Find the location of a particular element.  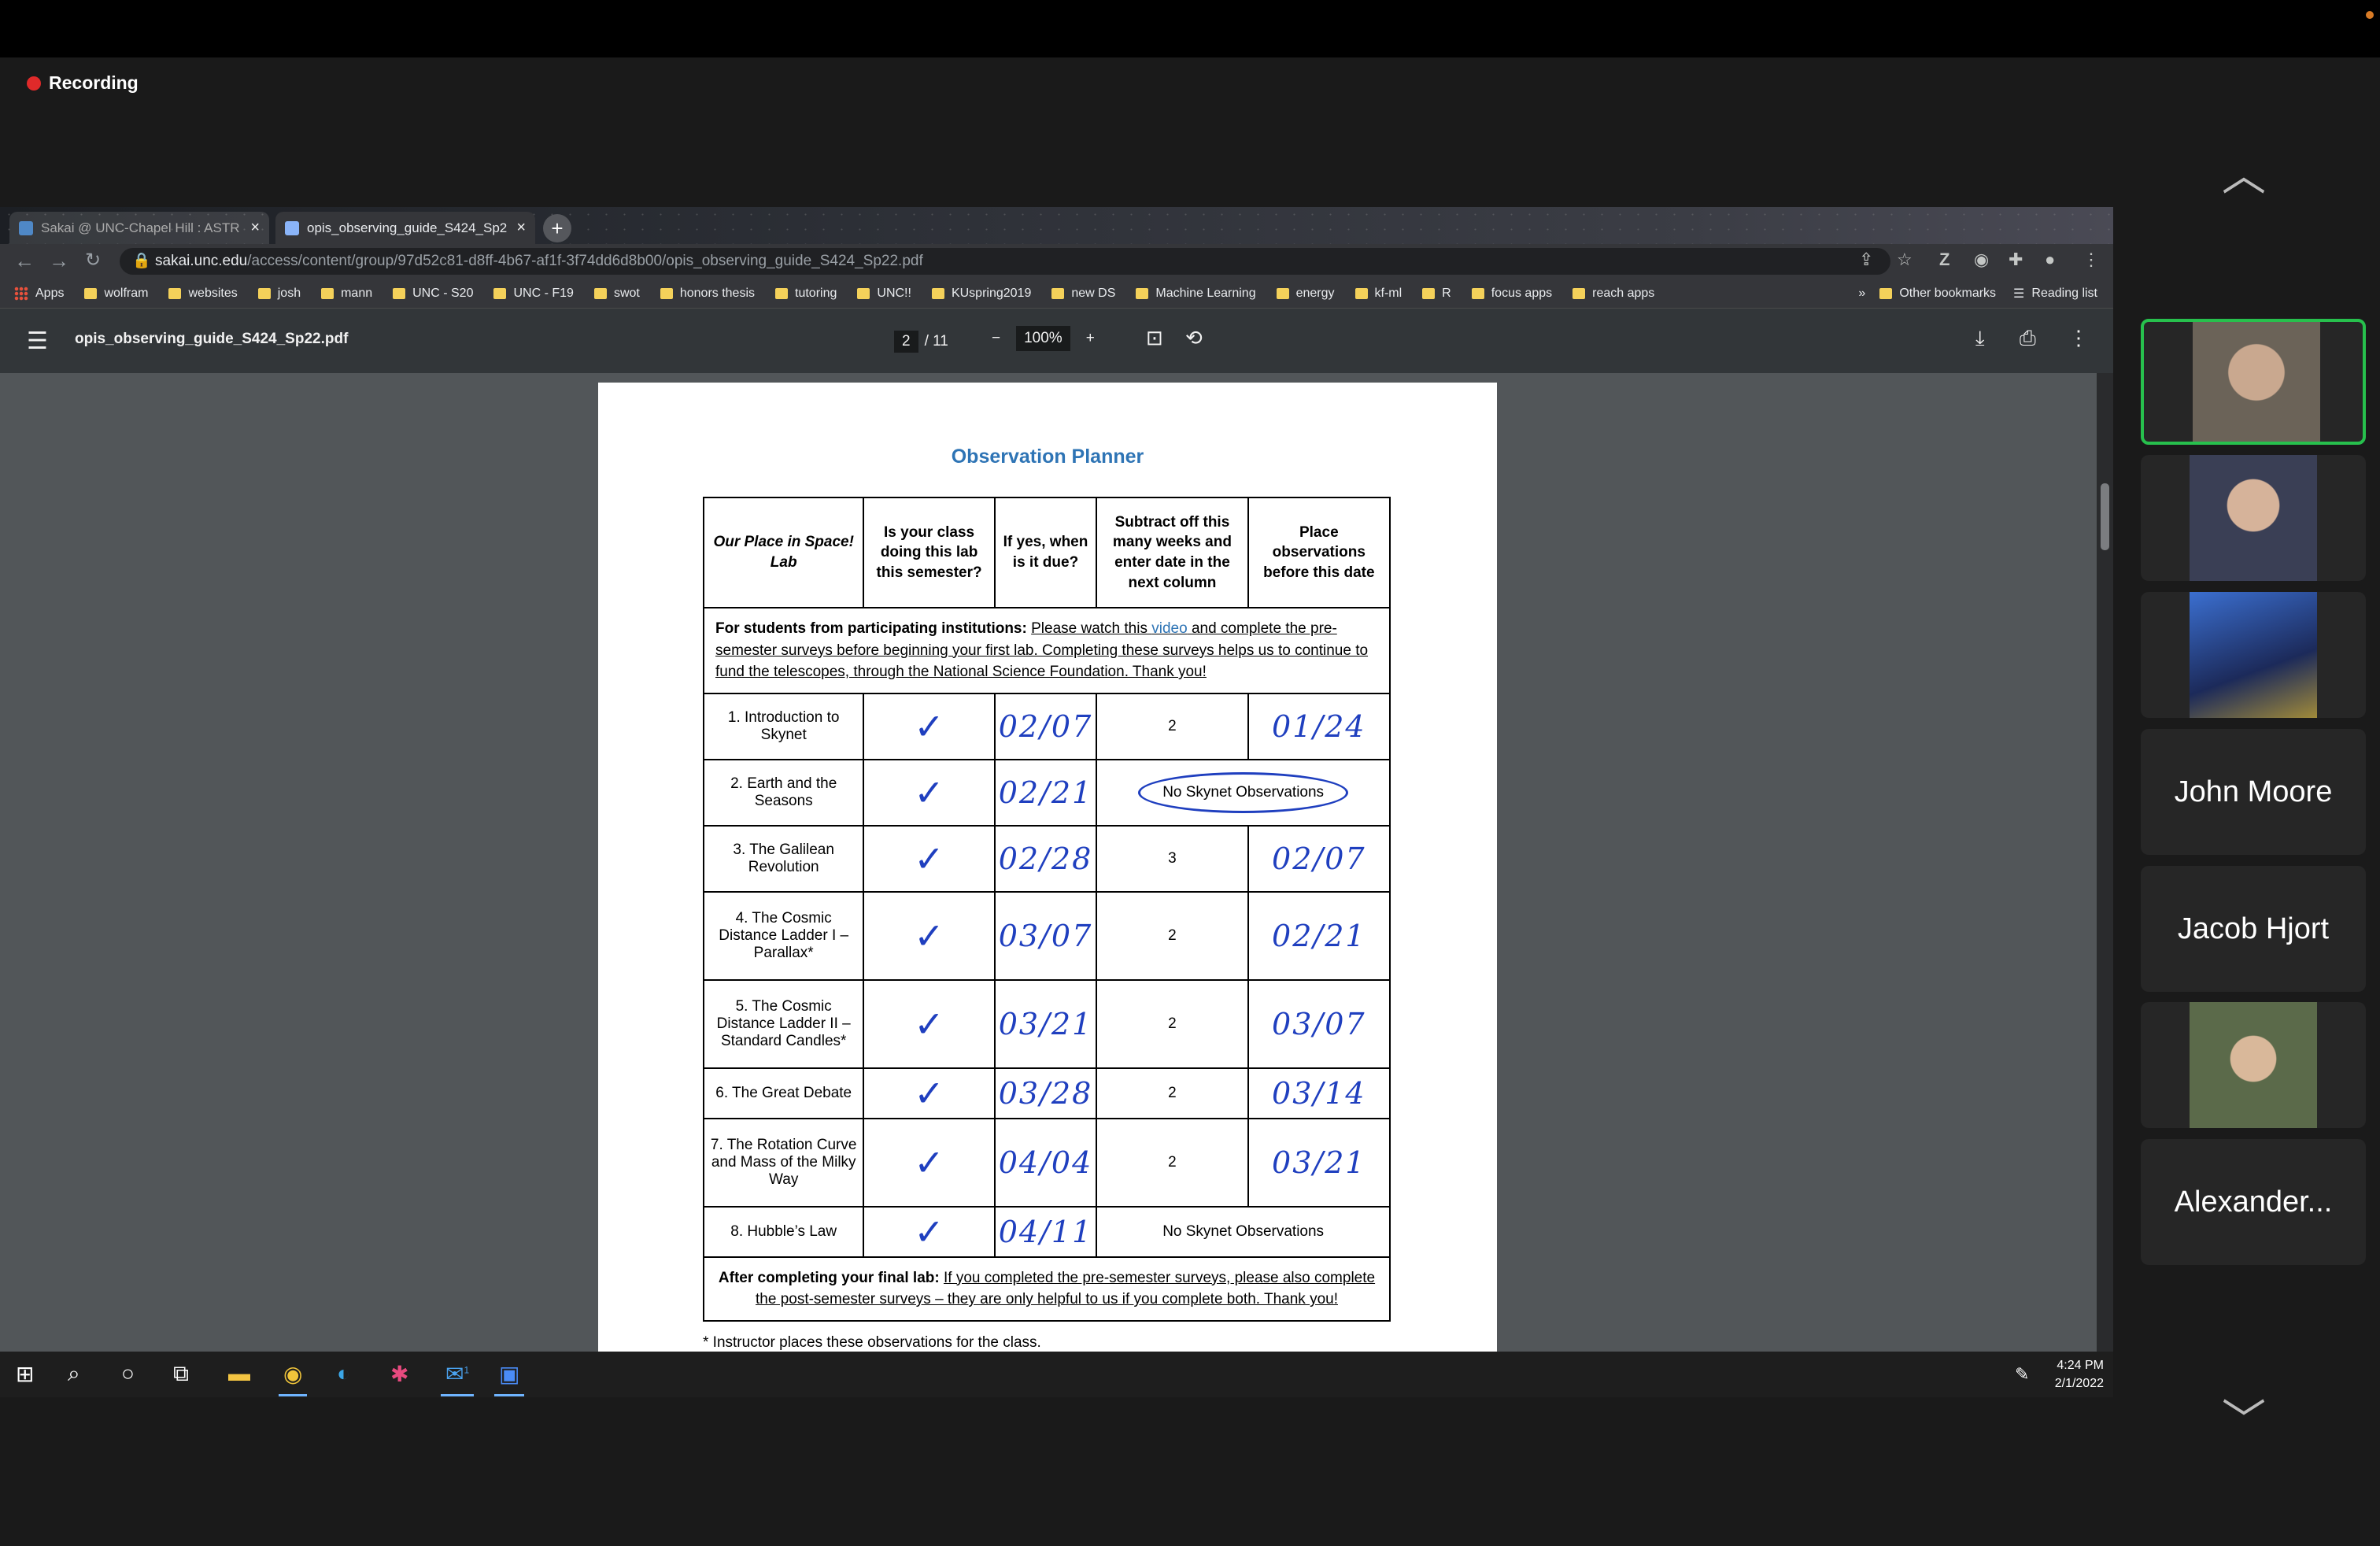

bookmark-folder: R is located at coordinates (1436, 294).